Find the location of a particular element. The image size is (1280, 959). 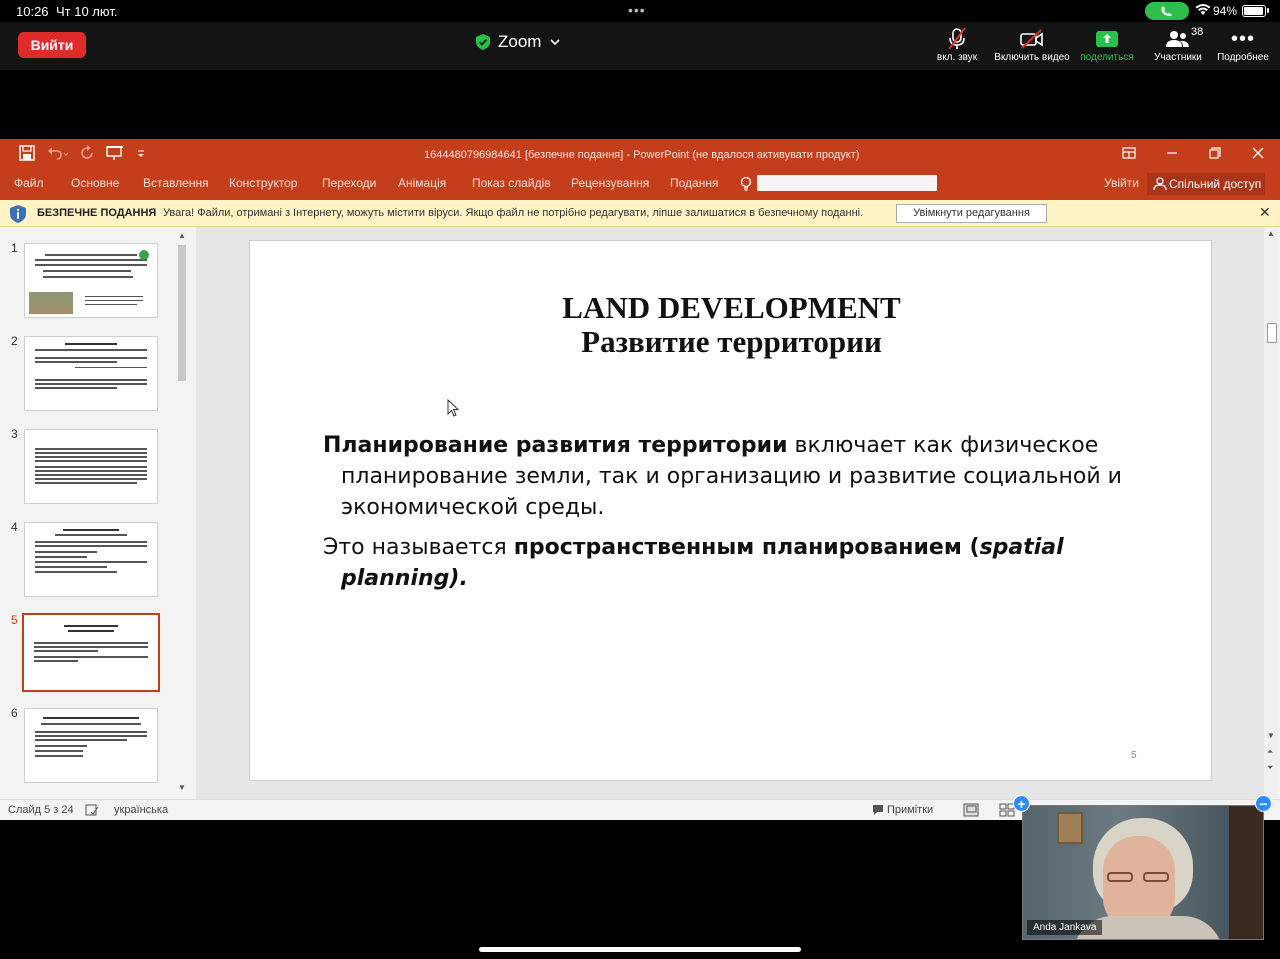

slide-scrollbar: ▲ ▼ ⏶ ⏷ is located at coordinates (1271, 513).